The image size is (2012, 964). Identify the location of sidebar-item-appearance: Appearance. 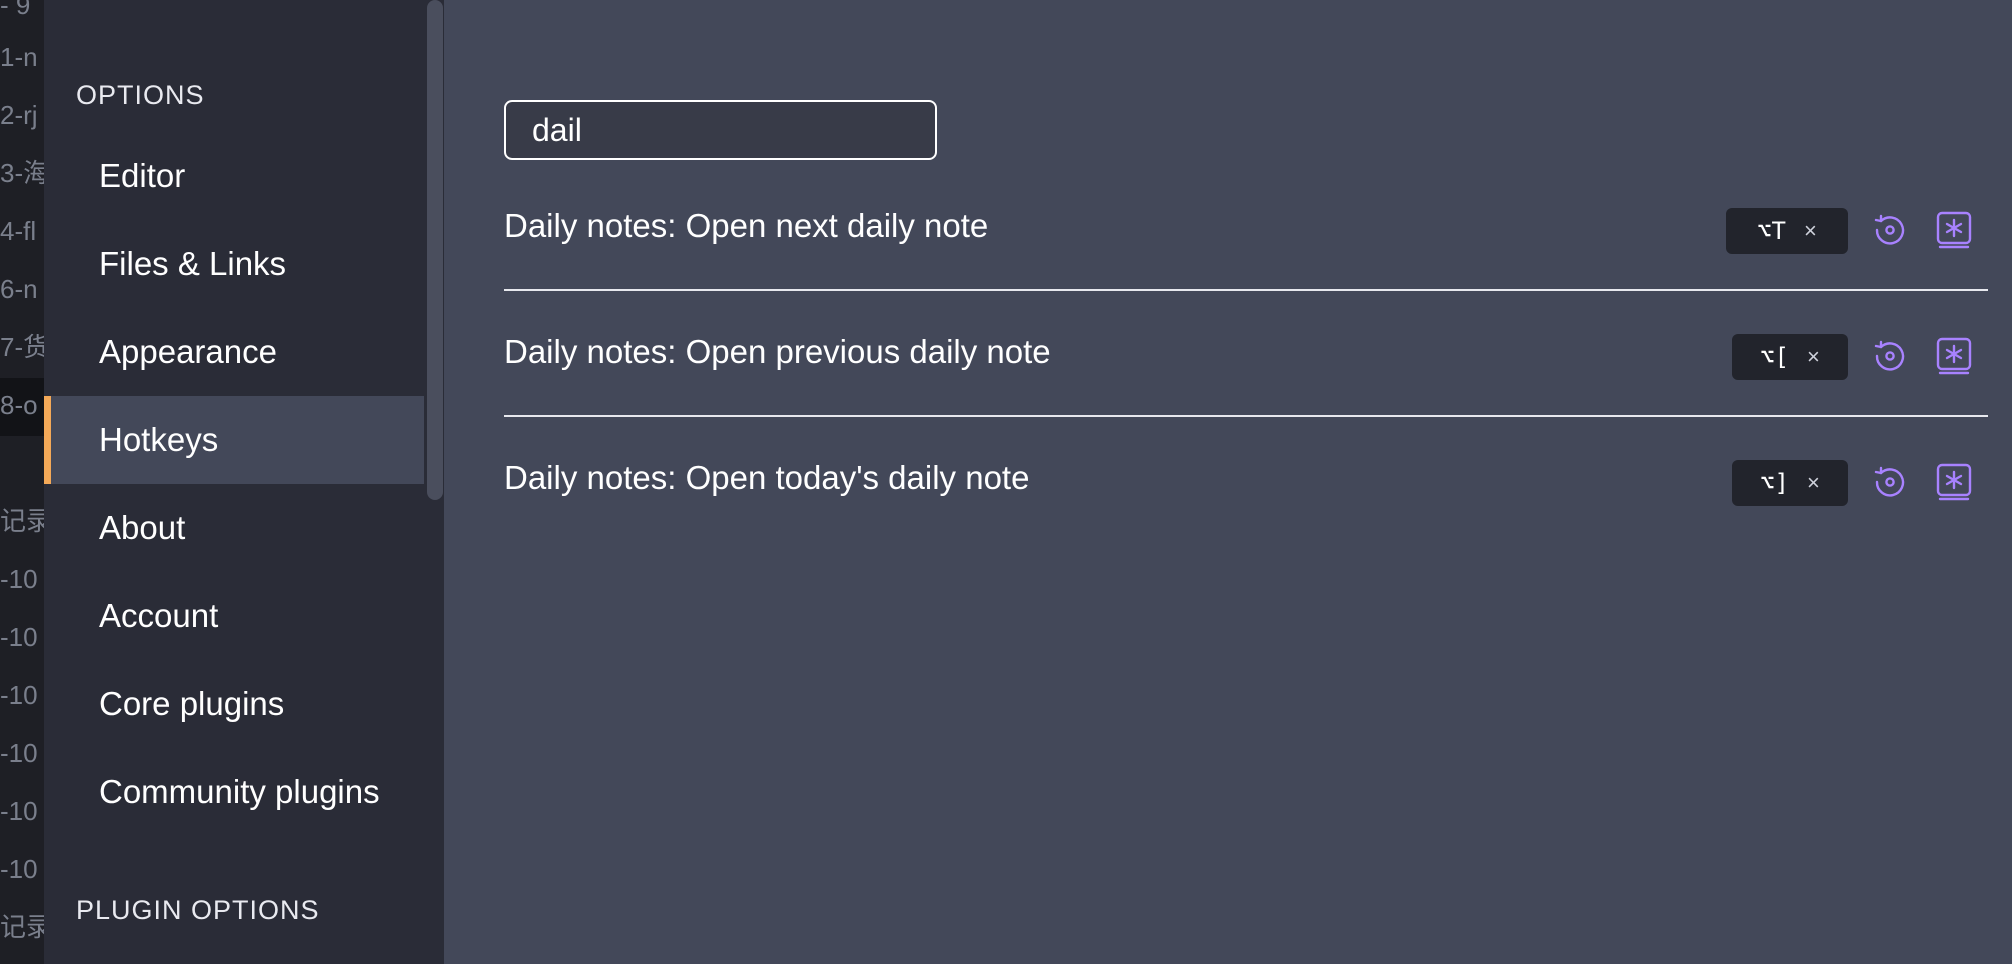
(234, 352).